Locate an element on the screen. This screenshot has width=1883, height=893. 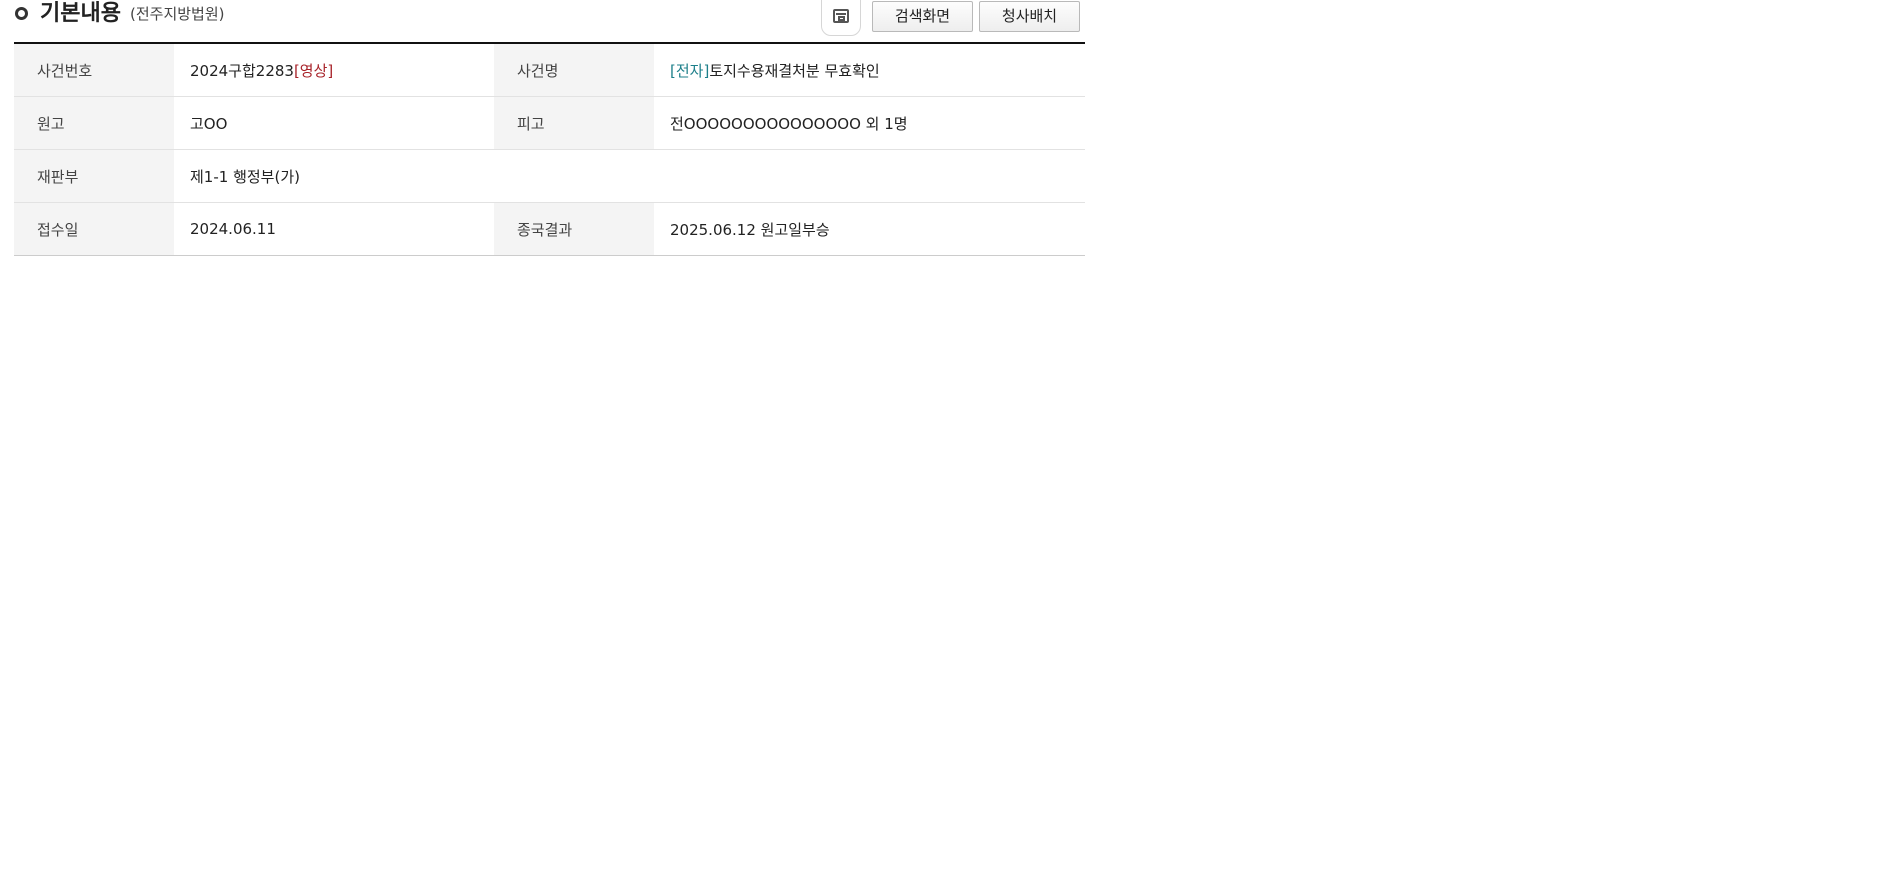
court-division-label: 재판부 is located at coordinates (94, 176).